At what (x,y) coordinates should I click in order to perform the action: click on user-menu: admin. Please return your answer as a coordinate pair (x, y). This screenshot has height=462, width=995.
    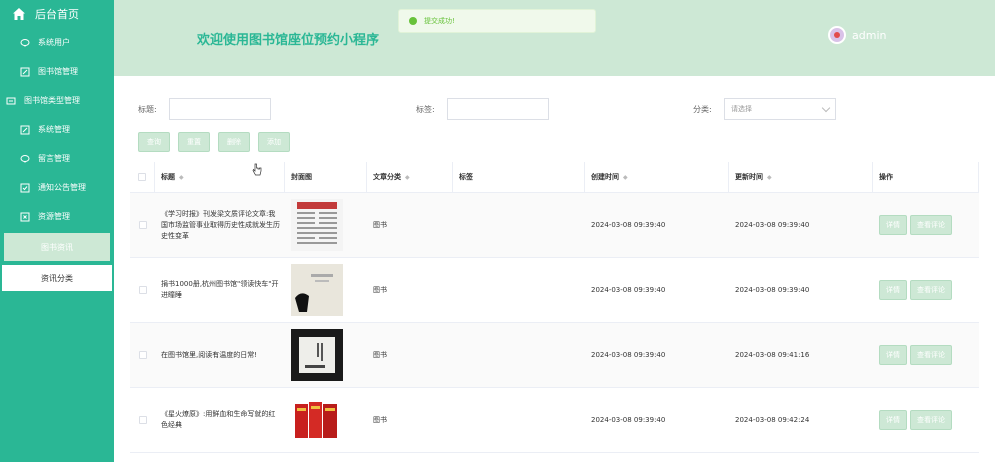
    Looking at the image, I should click on (857, 35).